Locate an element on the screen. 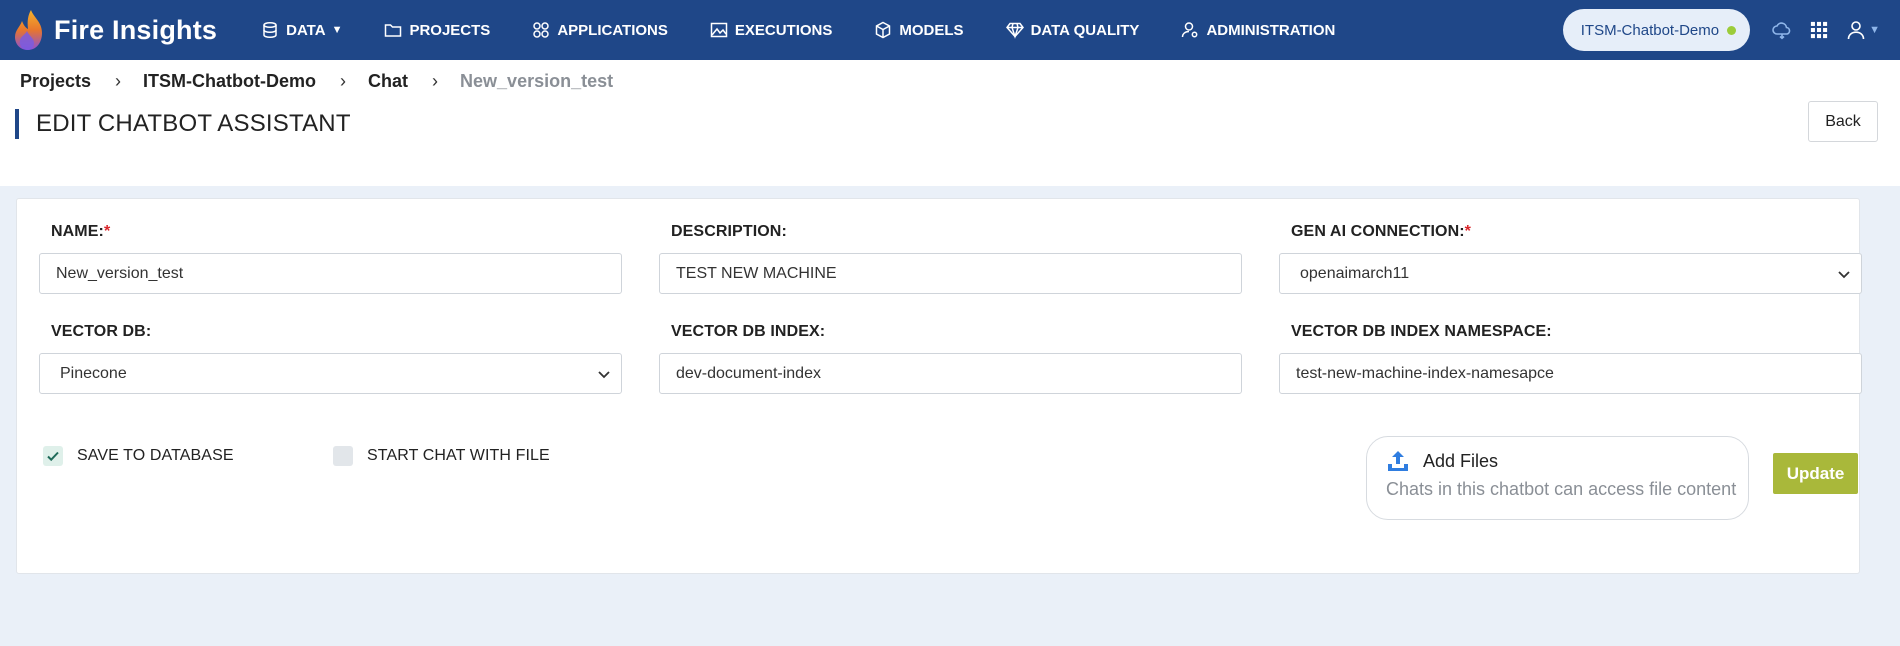  current-project-pill: ITSM-Chatbot-Demo is located at coordinates (1656, 30).